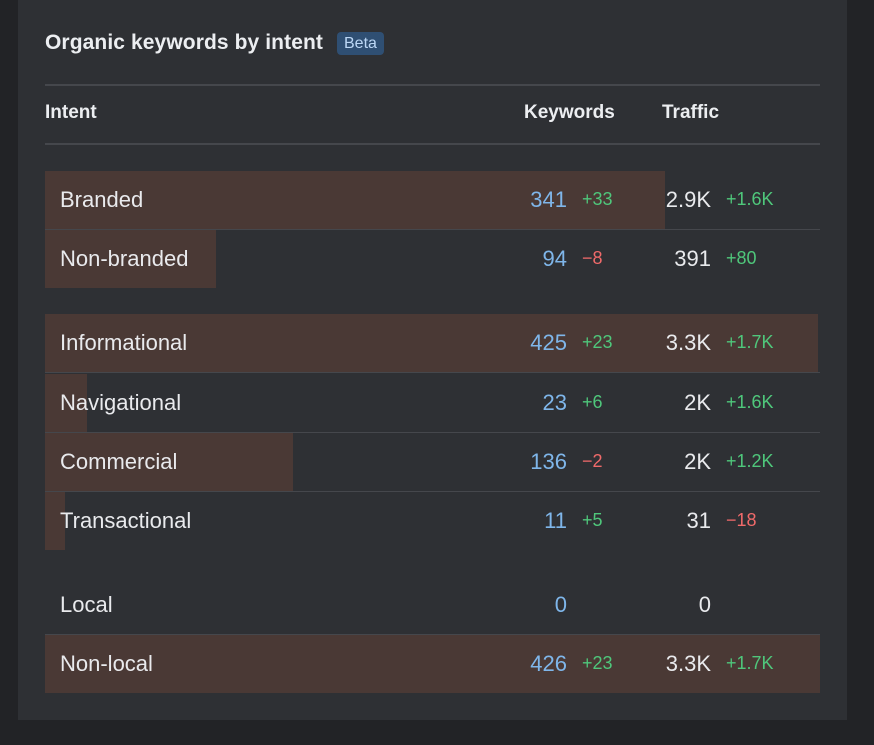  I want to click on keywords-value-link: 0, so click(561, 605).